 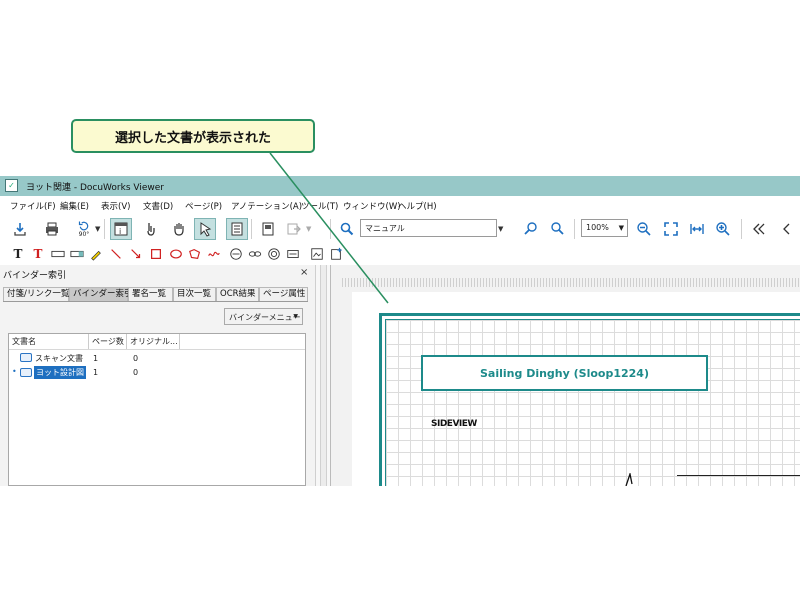 What do you see at coordinates (150, 294) in the screenshot?
I see `tab-signature-list: 署名一覧` at bounding box center [150, 294].